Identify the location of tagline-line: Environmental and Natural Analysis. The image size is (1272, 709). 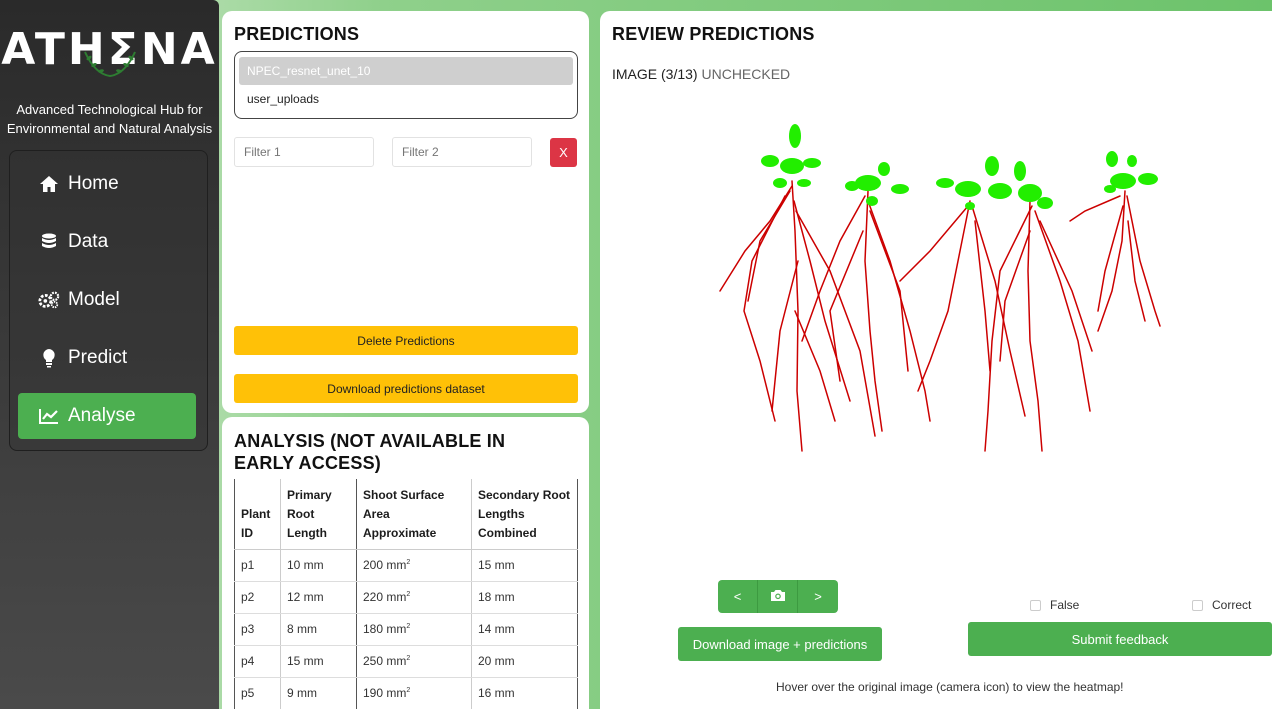
(109, 128).